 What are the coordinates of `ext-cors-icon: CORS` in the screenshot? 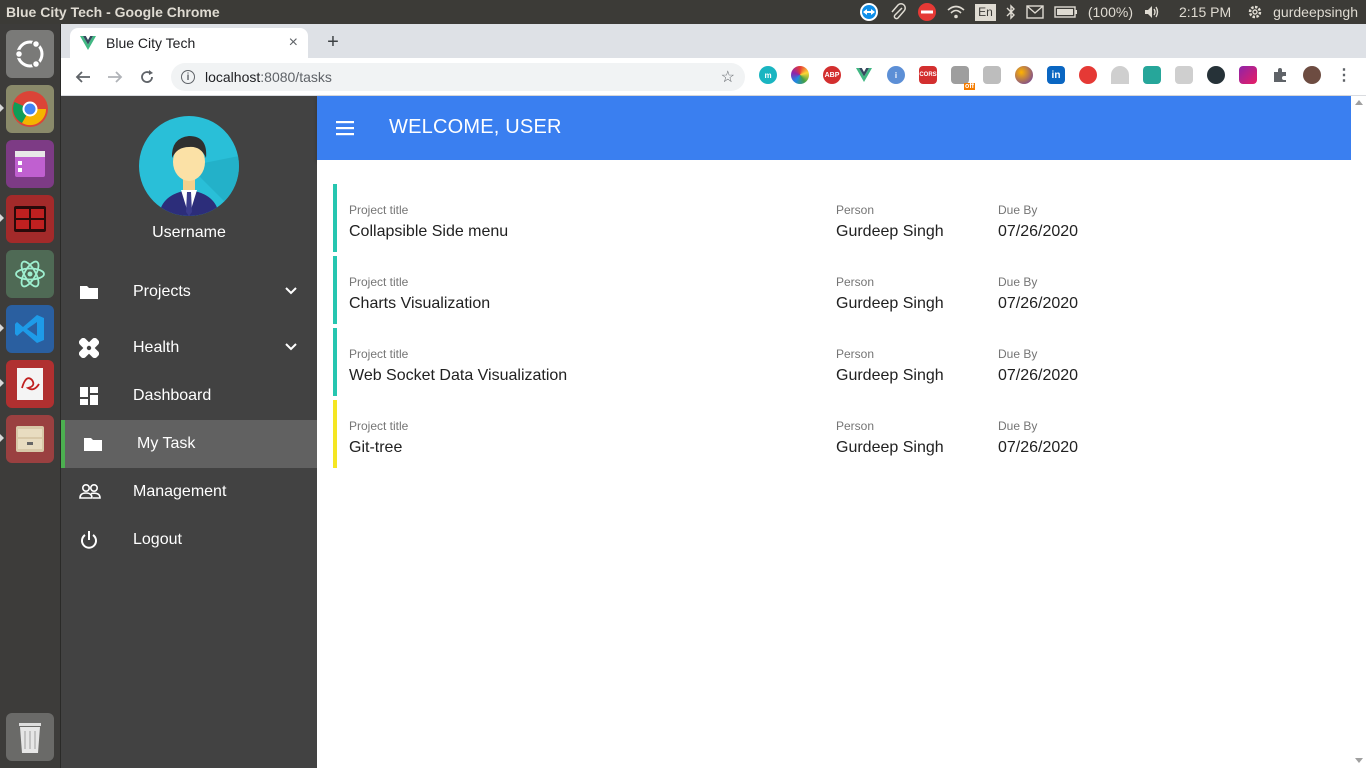 It's located at (928, 75).